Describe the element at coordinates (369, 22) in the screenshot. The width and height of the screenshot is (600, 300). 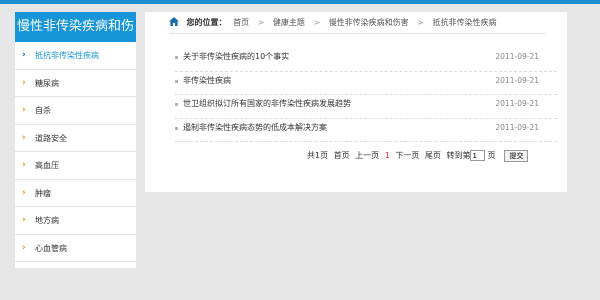
I see `breadcrumb-category-link: 慢性非传染疾病和伤害` at that location.